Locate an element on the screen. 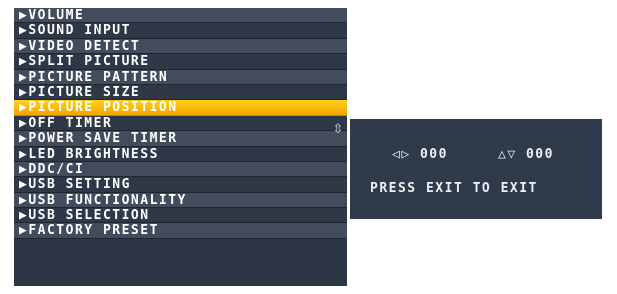 The image size is (617, 294). horizontal-position-value: ◁▷ 000 is located at coordinates (420, 154).